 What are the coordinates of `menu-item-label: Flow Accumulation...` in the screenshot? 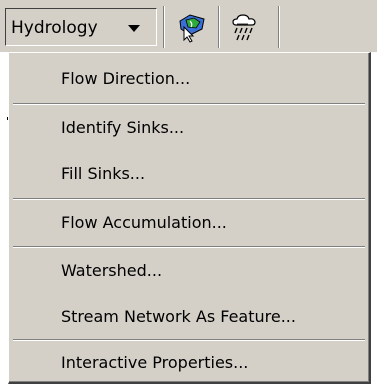 It's located at (144, 222).